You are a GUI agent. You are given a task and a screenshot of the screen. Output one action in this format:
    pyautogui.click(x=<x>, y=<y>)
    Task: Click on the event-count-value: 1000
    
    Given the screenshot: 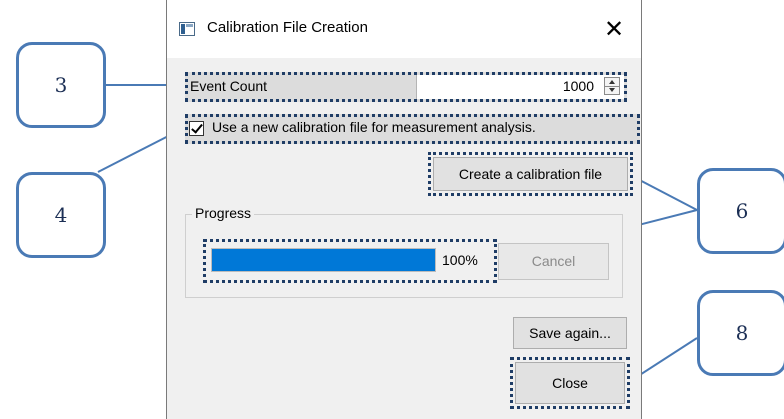 What is the action you would take?
    pyautogui.click(x=578, y=86)
    